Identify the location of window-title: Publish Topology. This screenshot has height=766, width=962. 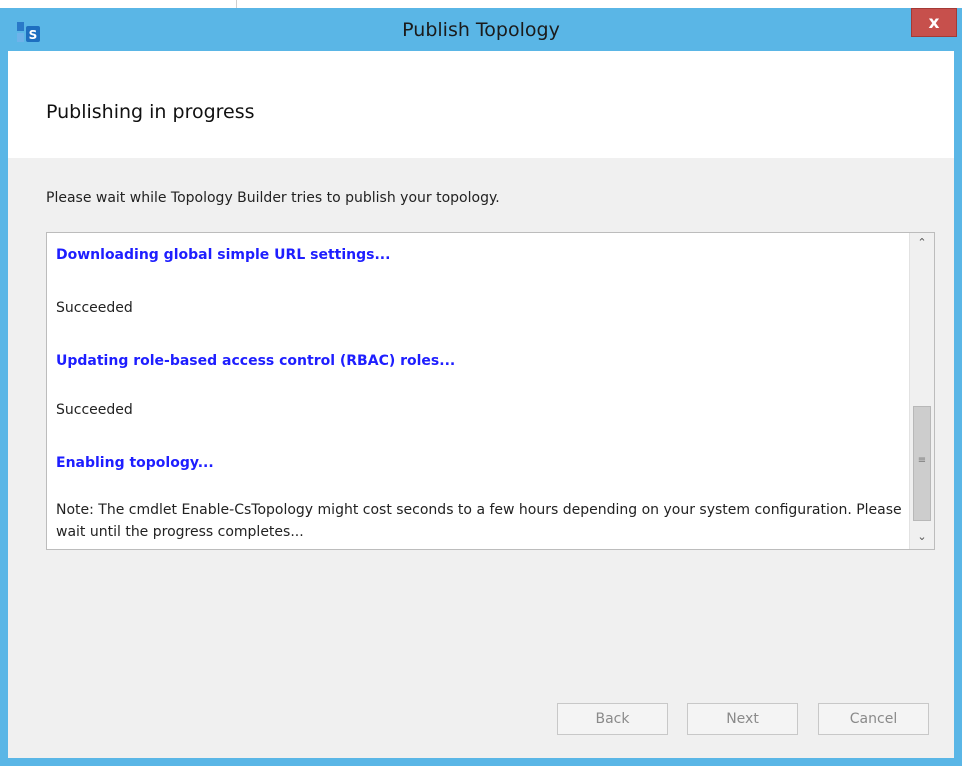
(481, 30).